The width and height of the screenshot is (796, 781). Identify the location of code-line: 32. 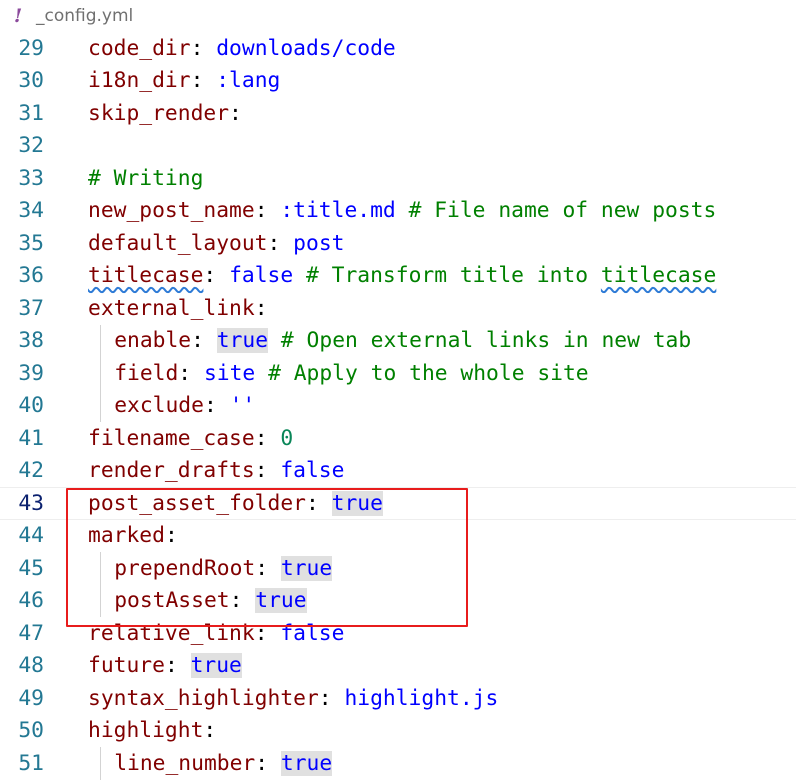
(398, 146).